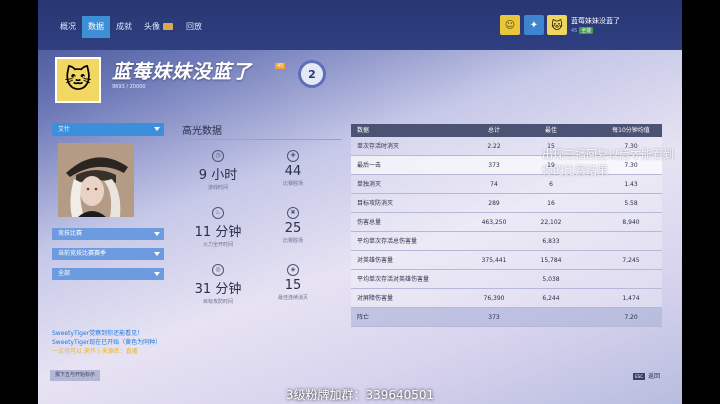 This screenshot has height=404, width=720. What do you see at coordinates (218, 284) in the screenshot?
I see `highlight-item: ◎ 31 分钟 目标攻防时间` at bounding box center [218, 284].